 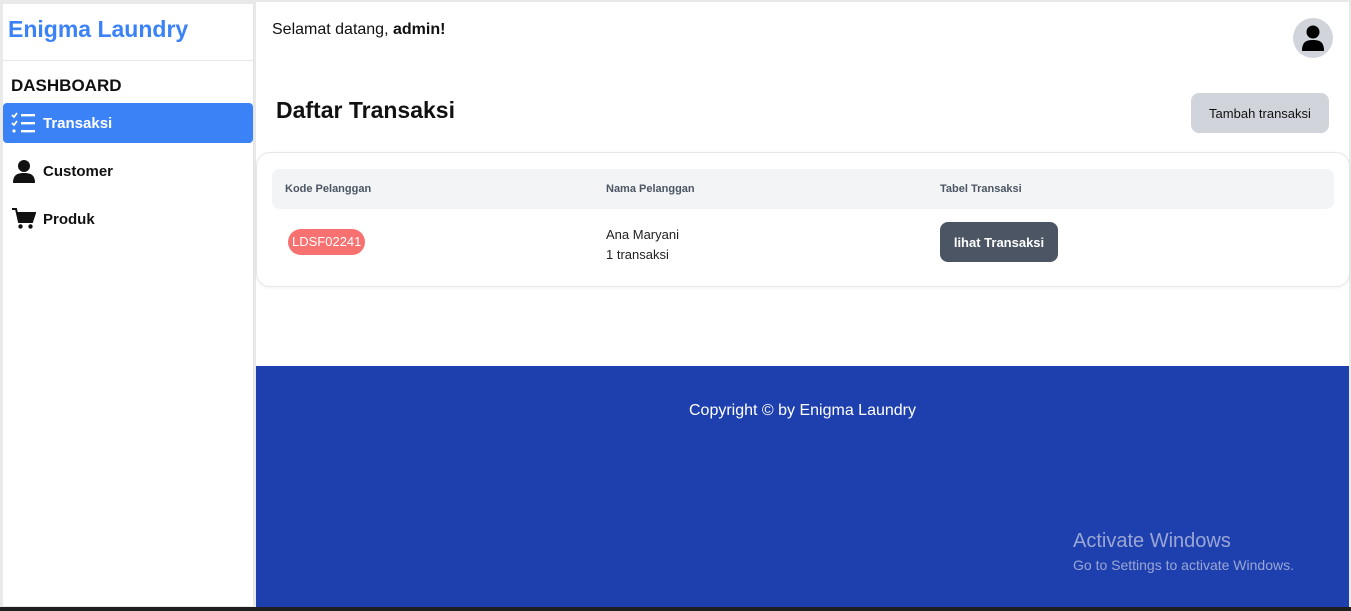 What do you see at coordinates (332, 29) in the screenshot?
I see `welcome-prefix: Selamat datang,` at bounding box center [332, 29].